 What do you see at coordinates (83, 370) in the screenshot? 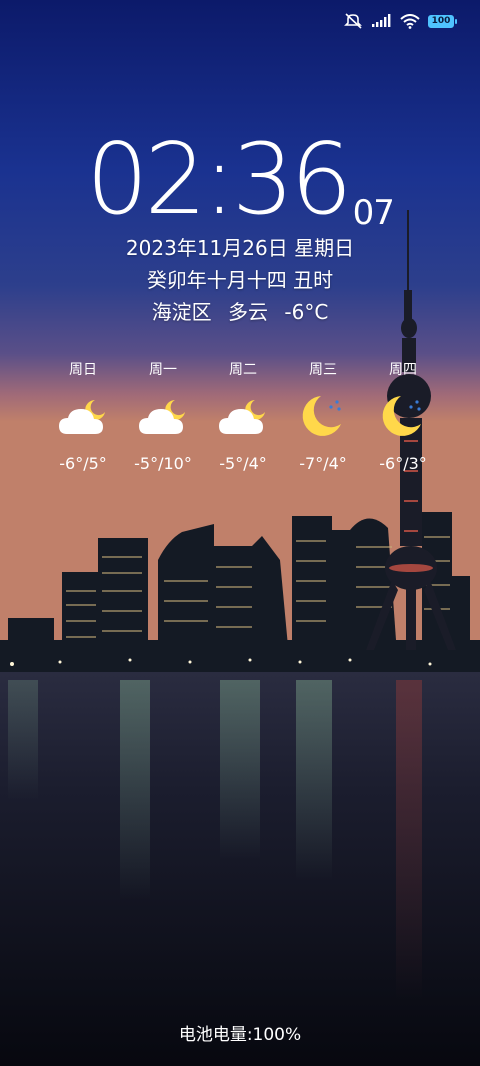
I see `forecast-day-label: 周日` at bounding box center [83, 370].